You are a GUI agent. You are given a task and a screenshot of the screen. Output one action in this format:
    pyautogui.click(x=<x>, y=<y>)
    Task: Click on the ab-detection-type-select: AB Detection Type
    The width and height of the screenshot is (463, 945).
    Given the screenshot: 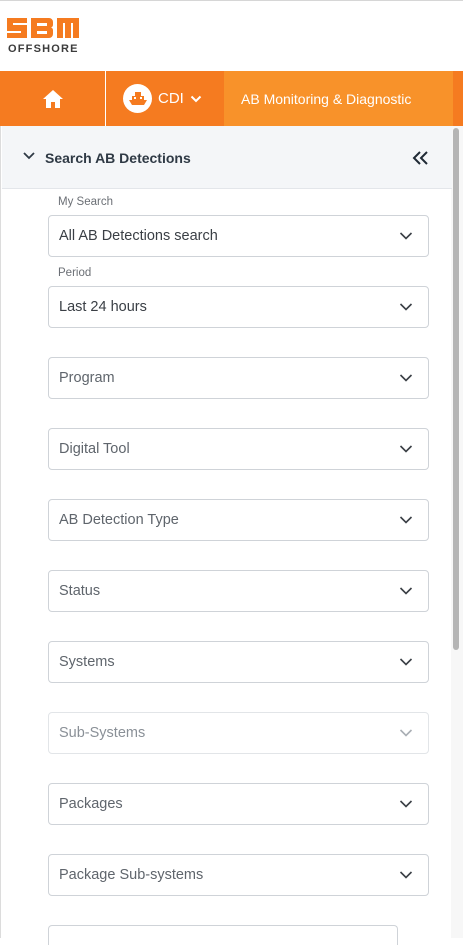 What is the action you would take?
    pyautogui.click(x=238, y=520)
    